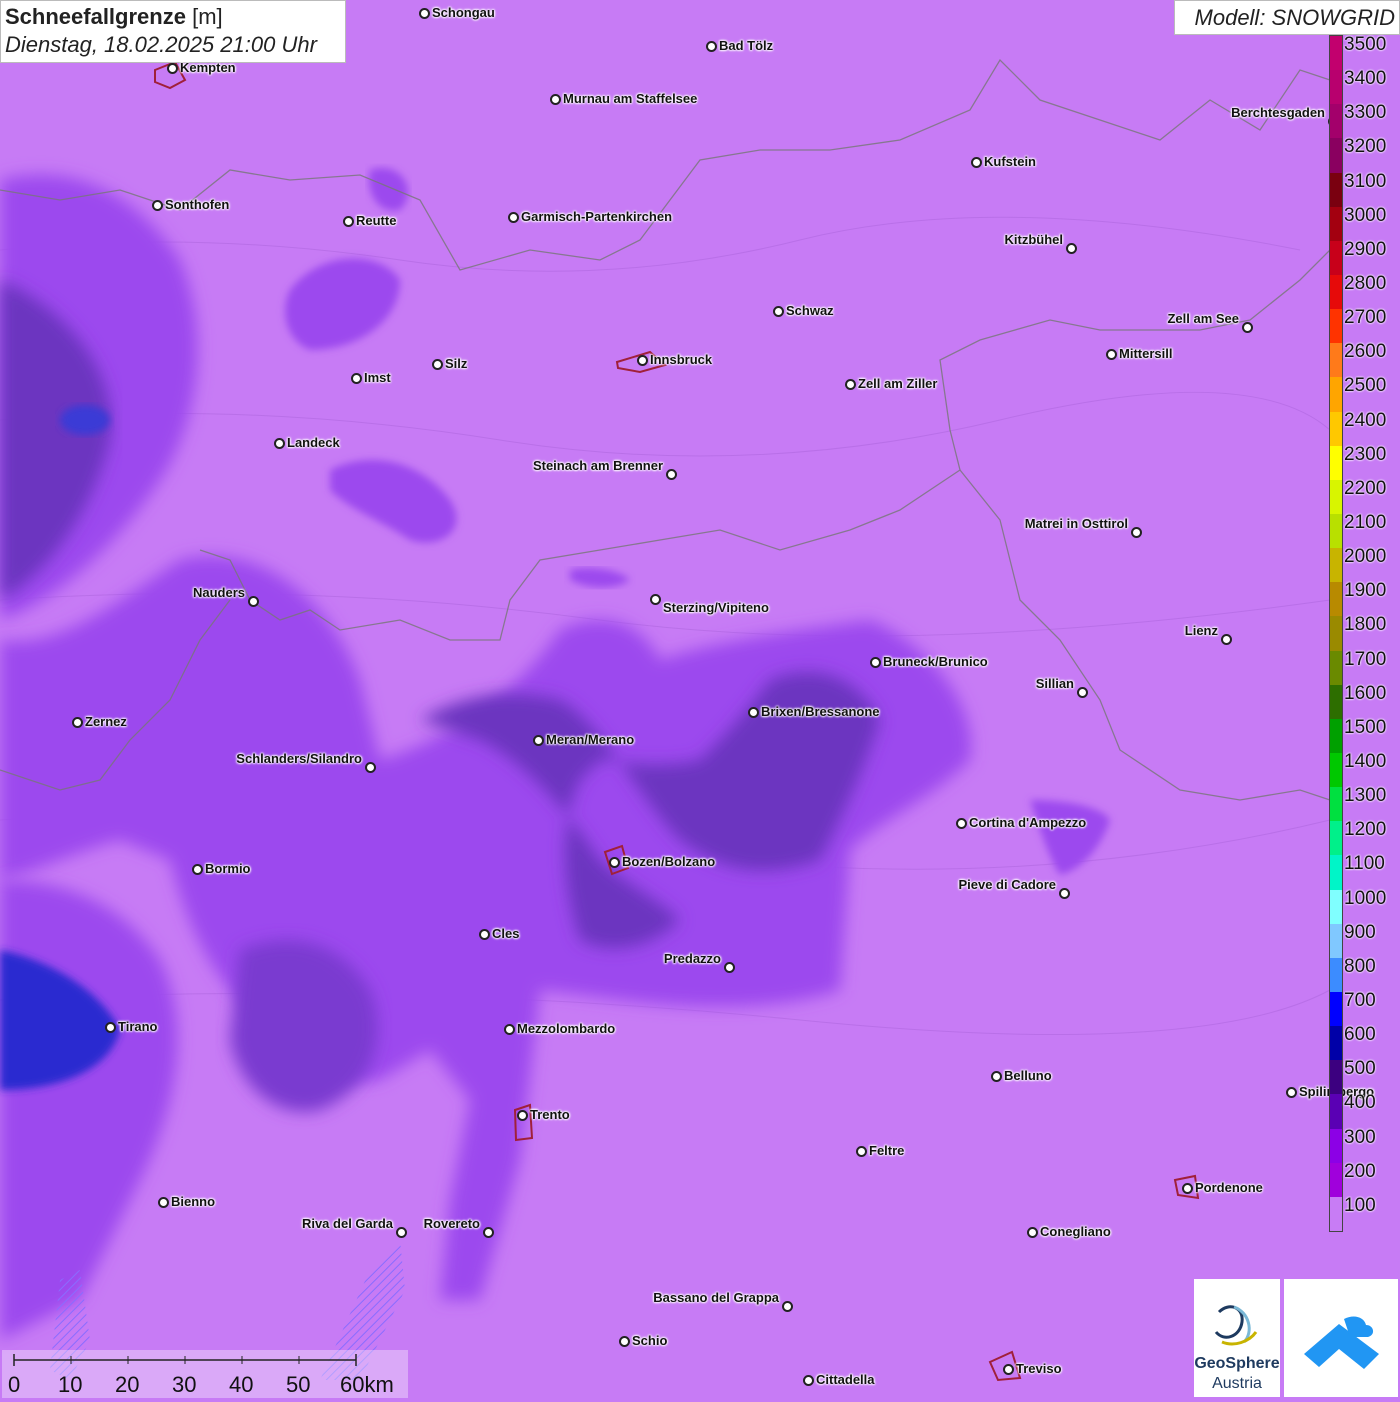 The width and height of the screenshot is (1400, 1402). Describe the element at coordinates (1034, 239) in the screenshot. I see `city-label: Kitzbühel` at that location.